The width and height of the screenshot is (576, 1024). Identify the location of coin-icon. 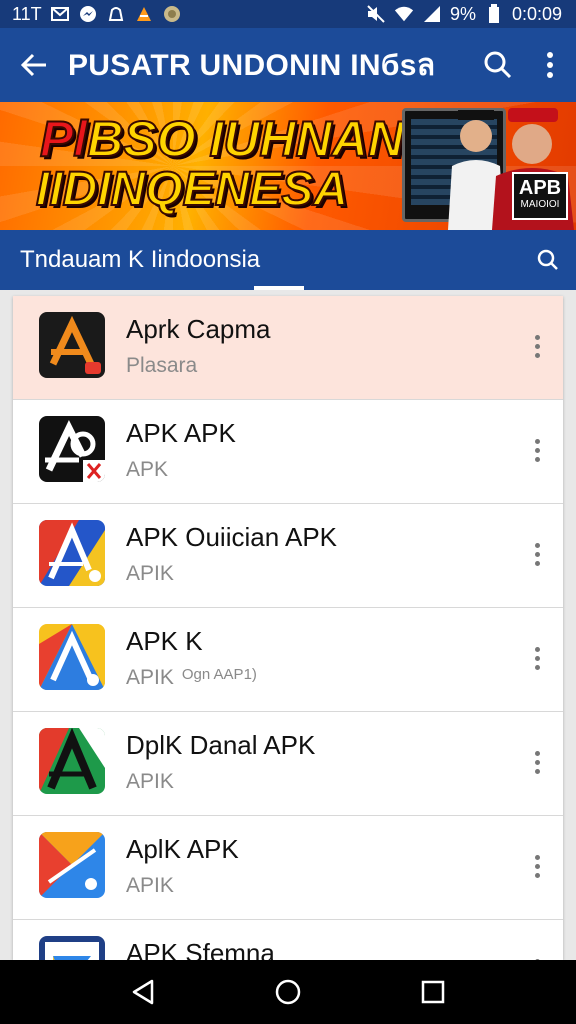
(172, 14).